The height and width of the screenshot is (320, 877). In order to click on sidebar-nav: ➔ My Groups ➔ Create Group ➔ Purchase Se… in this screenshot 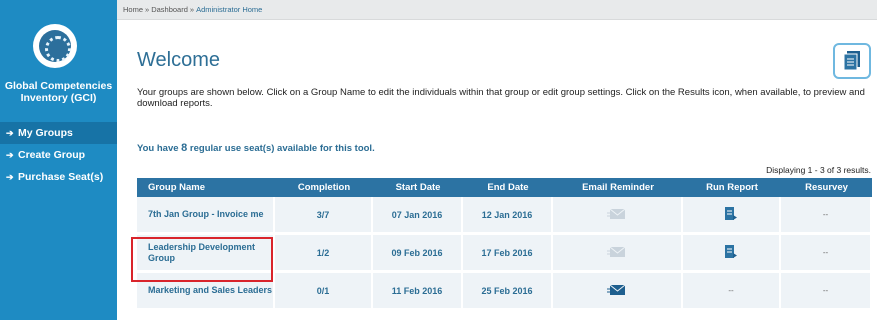, I will do `click(58, 155)`.